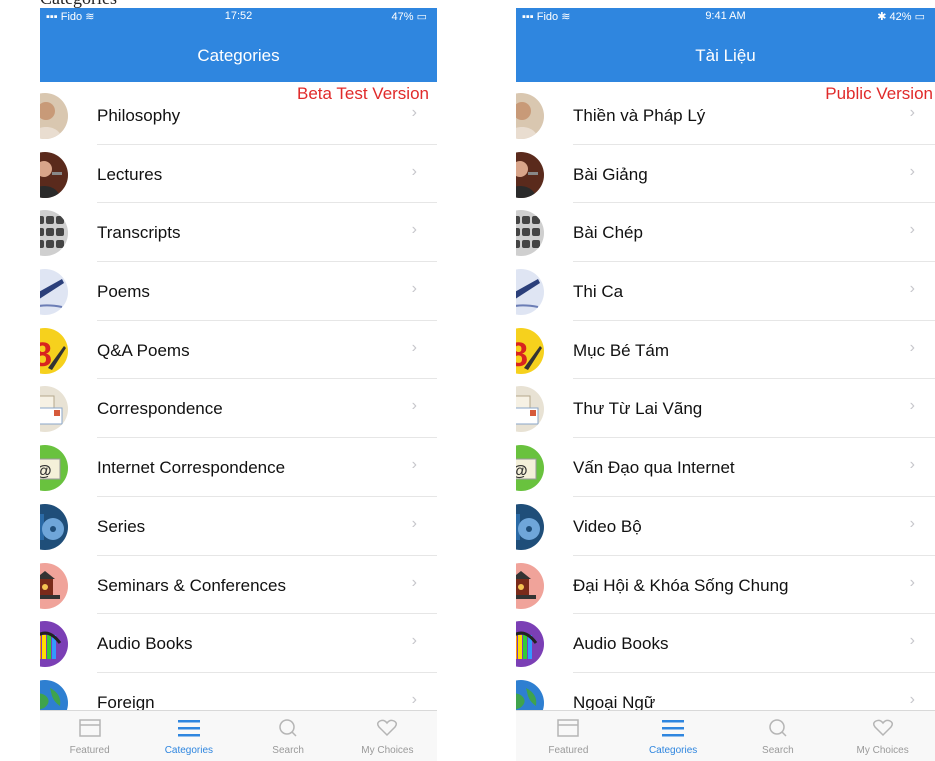  I want to click on category-row: Đại Hội & Khóa Sống Chung ›, so click(725, 585).